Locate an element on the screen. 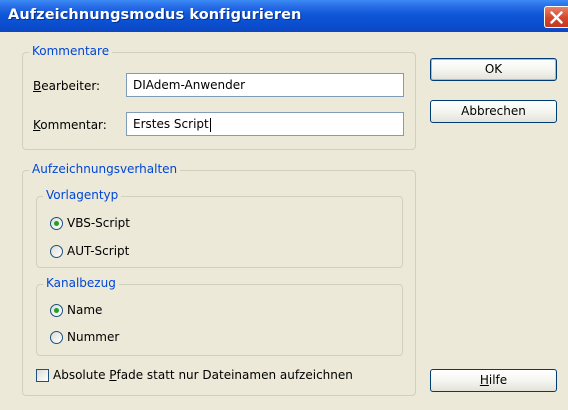 The width and height of the screenshot is (568, 410). title-bar: Aufzeichnungsmodus konfigurieren is located at coordinates (284, 16).